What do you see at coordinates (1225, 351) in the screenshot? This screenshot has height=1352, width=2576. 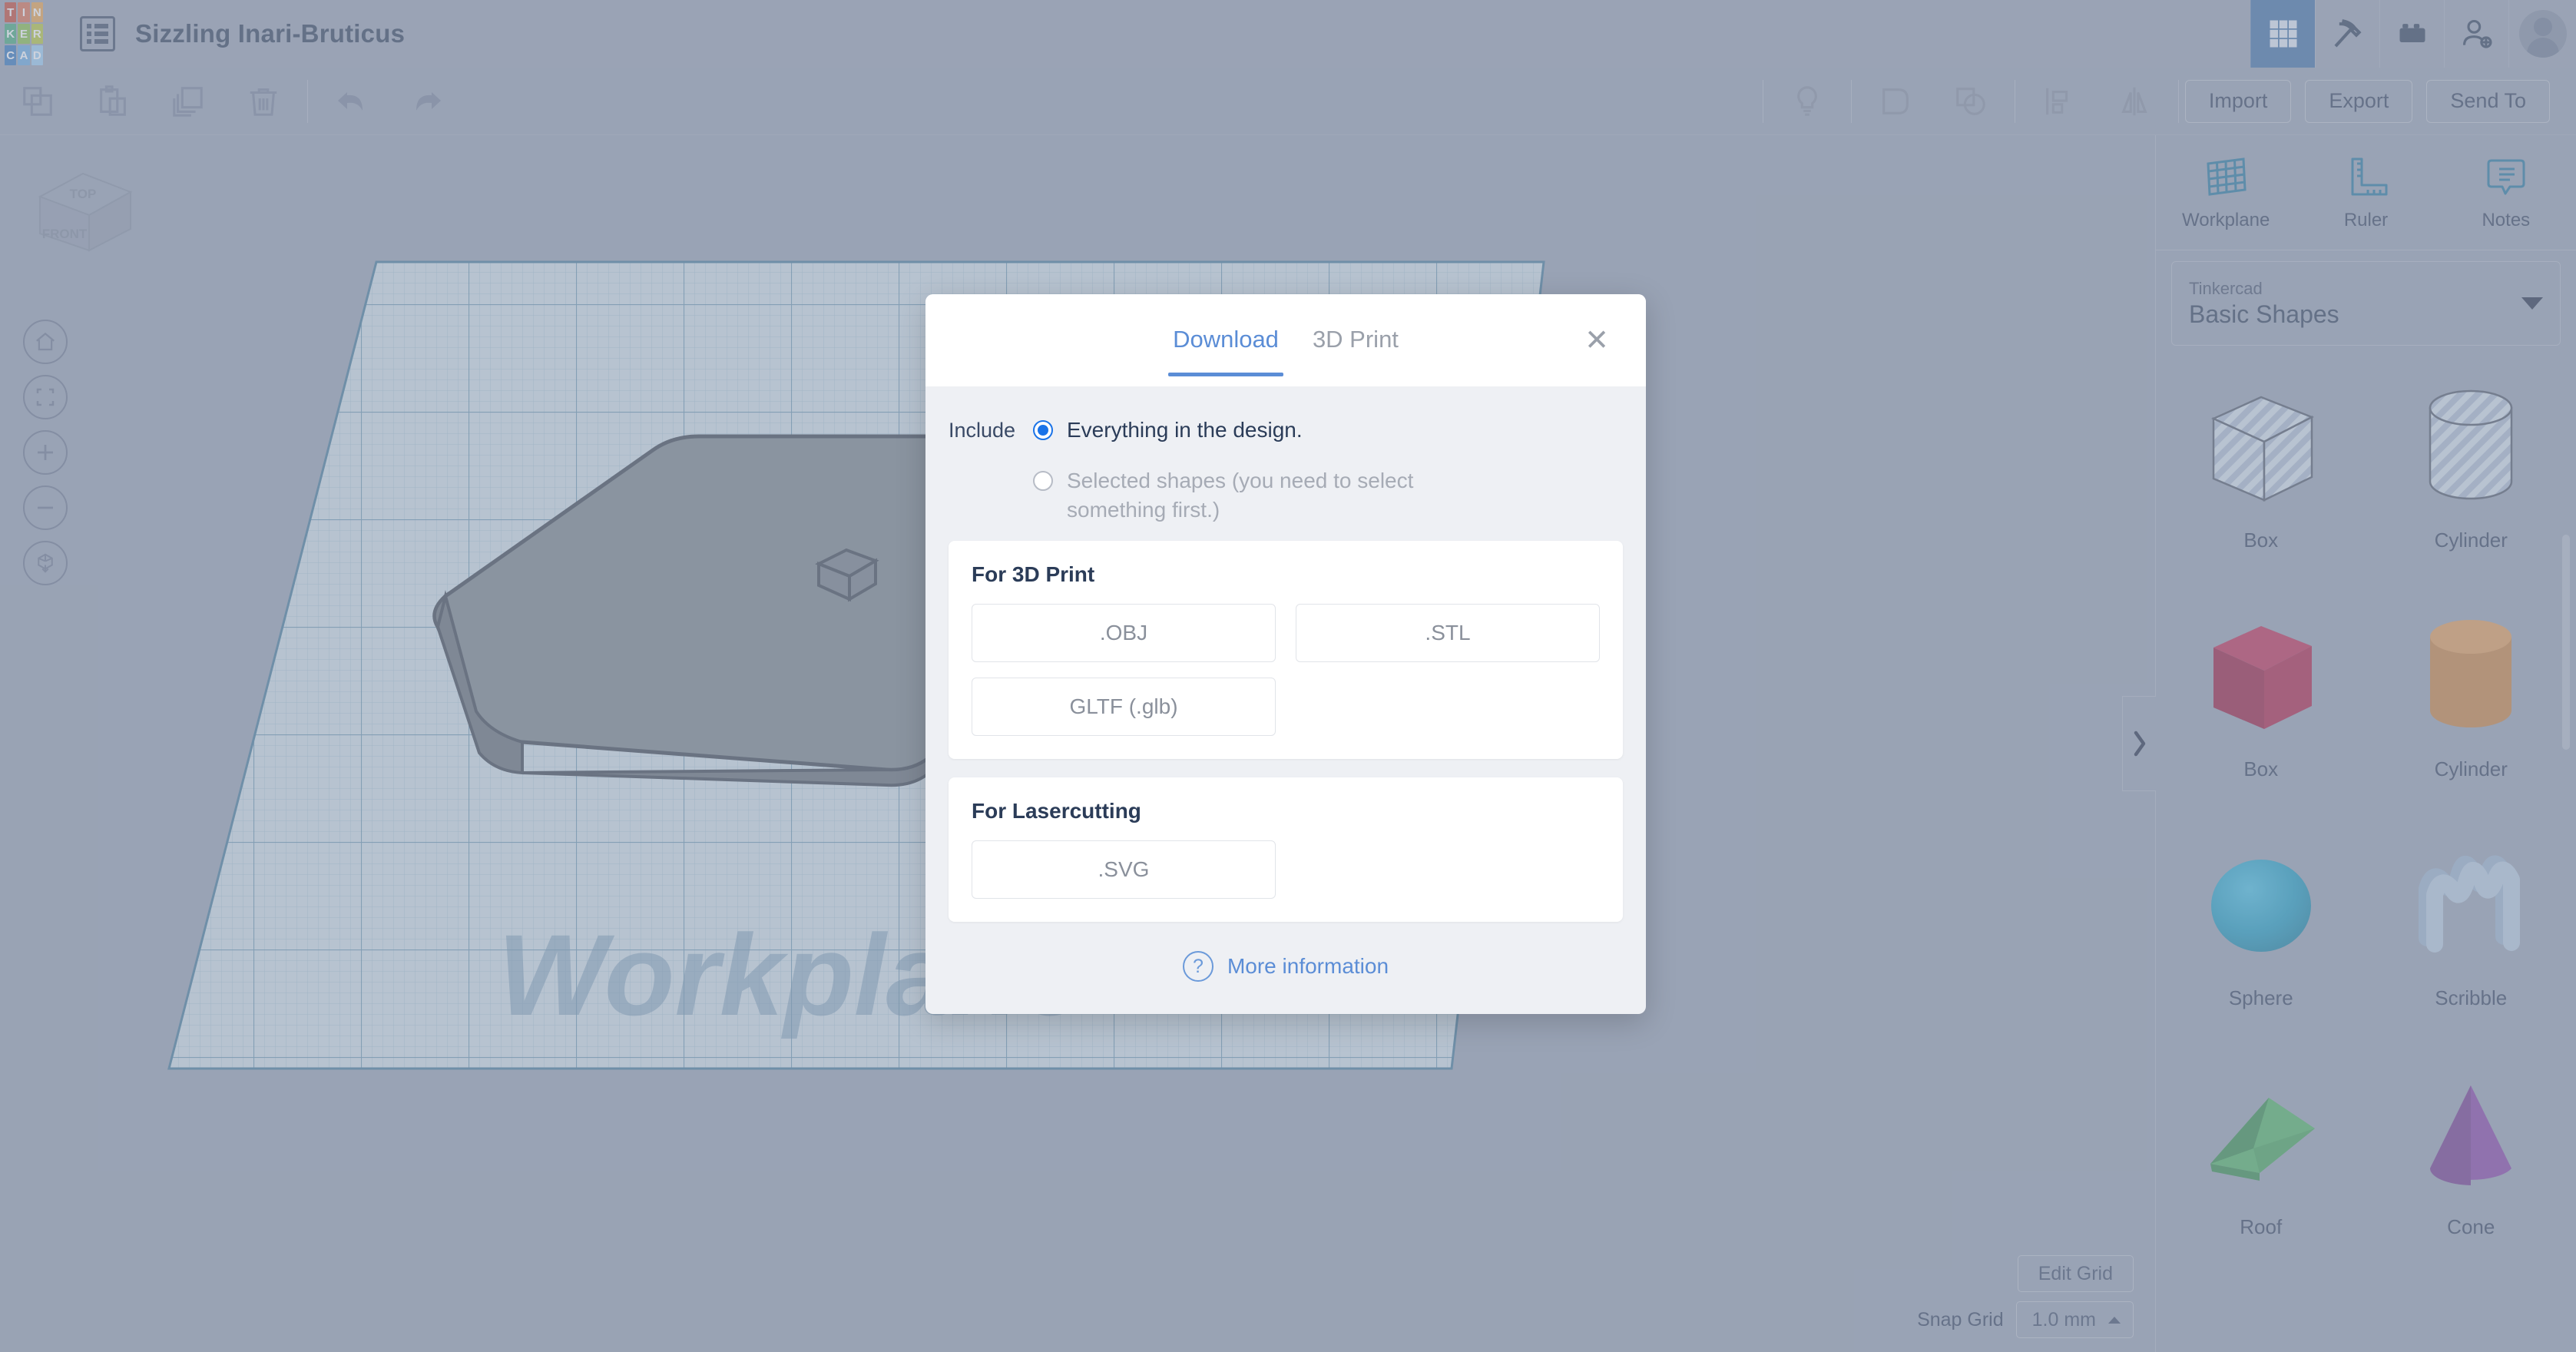 I see `tab-download: Download` at bounding box center [1225, 351].